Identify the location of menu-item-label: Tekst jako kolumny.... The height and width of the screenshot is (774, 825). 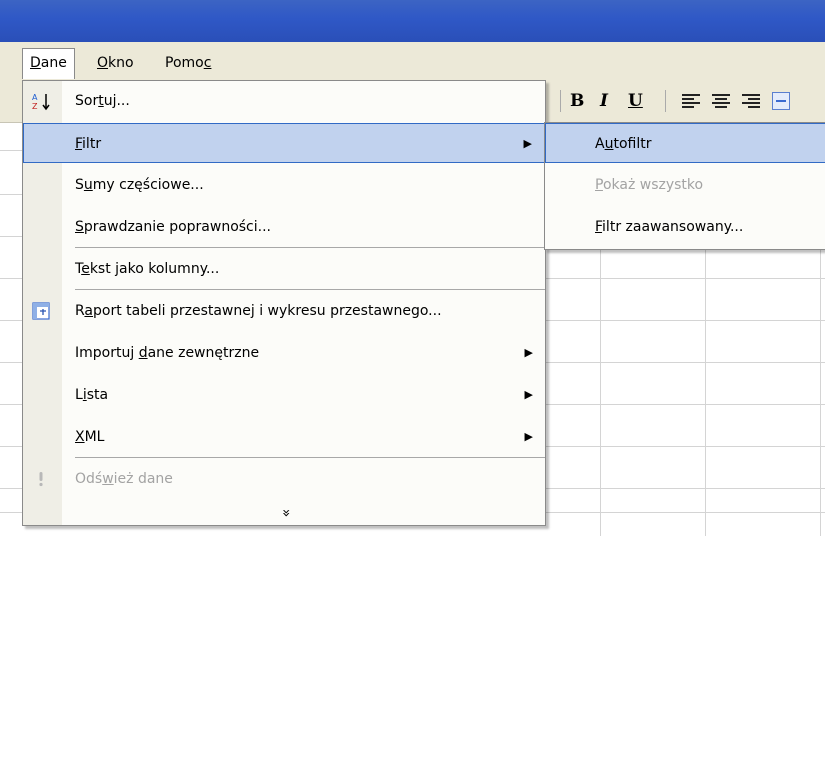
(147, 269).